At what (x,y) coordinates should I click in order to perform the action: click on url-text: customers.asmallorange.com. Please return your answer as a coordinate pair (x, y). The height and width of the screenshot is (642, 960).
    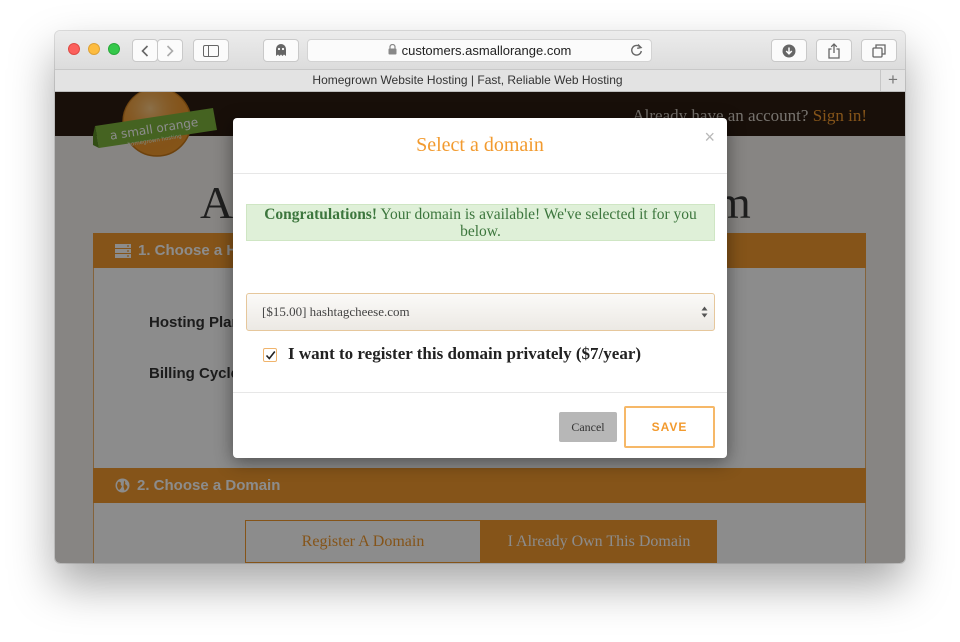
    Looking at the image, I should click on (486, 50).